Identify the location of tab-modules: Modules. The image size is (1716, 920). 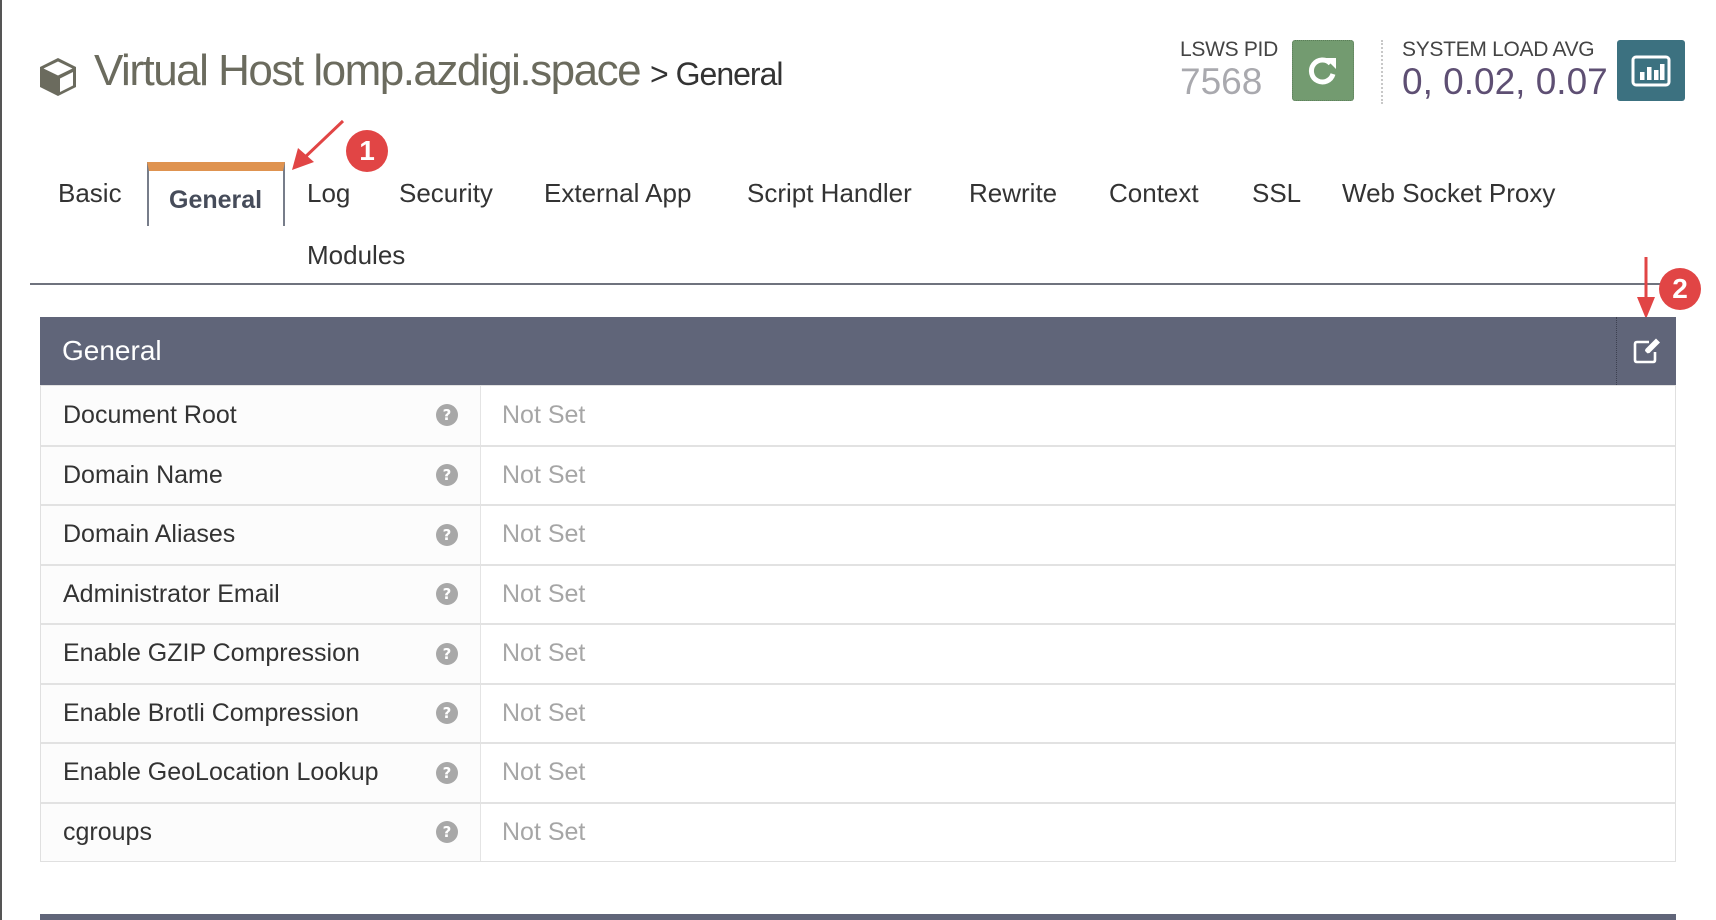
(356, 255).